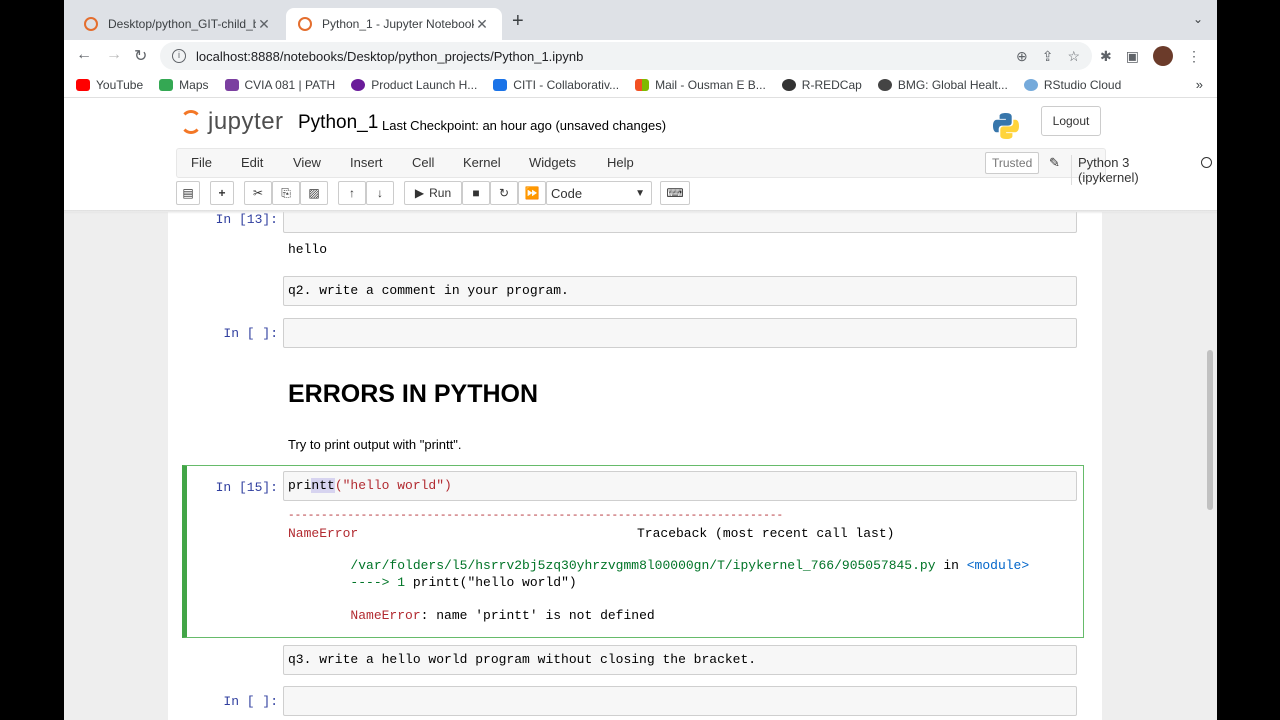  What do you see at coordinates (1162, 56) in the screenshot?
I see `avatar` at bounding box center [1162, 56].